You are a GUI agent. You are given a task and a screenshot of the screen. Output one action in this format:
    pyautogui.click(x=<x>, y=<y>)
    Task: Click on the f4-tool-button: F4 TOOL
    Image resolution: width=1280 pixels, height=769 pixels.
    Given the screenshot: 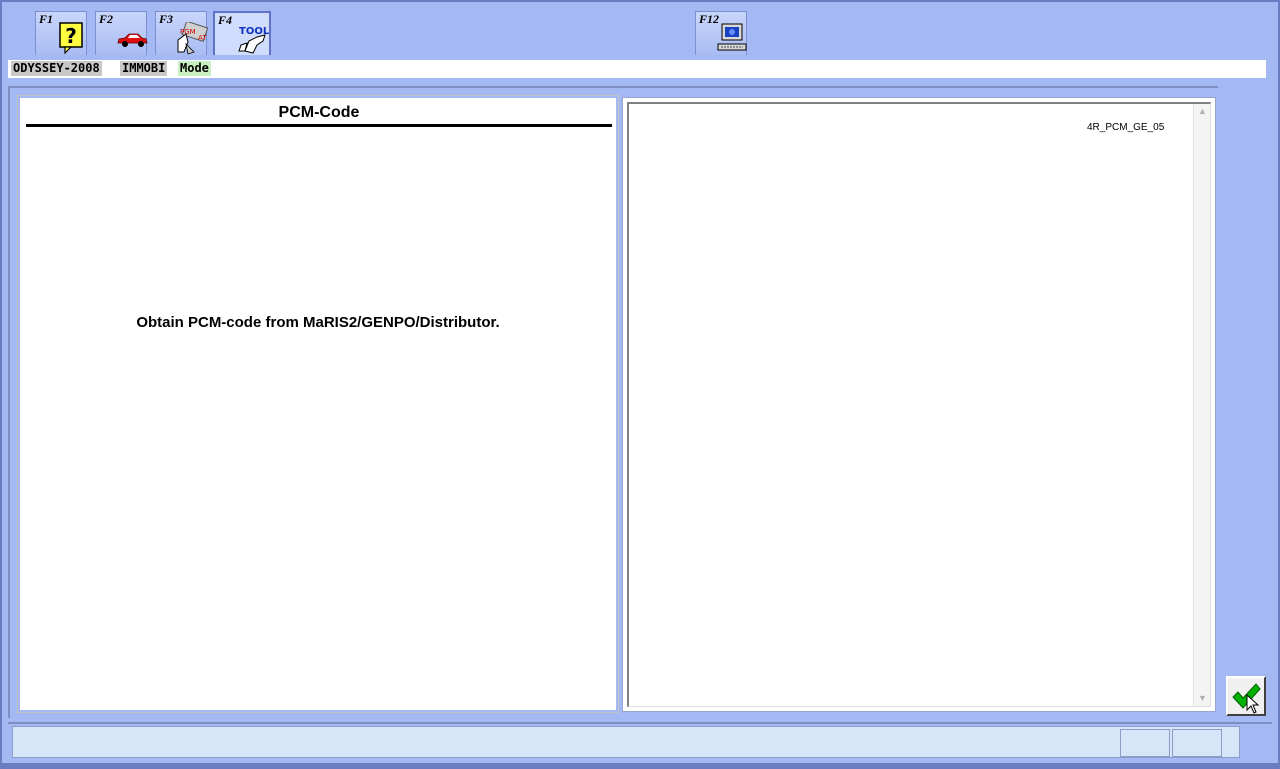 What is the action you would take?
    pyautogui.click(x=242, y=33)
    